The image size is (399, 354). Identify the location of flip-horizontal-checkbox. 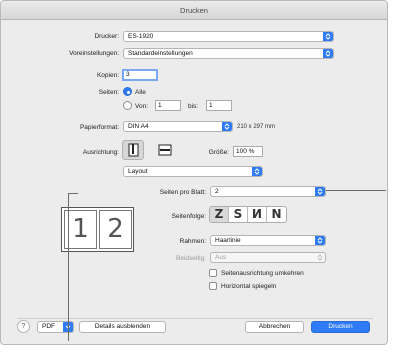
(213, 286).